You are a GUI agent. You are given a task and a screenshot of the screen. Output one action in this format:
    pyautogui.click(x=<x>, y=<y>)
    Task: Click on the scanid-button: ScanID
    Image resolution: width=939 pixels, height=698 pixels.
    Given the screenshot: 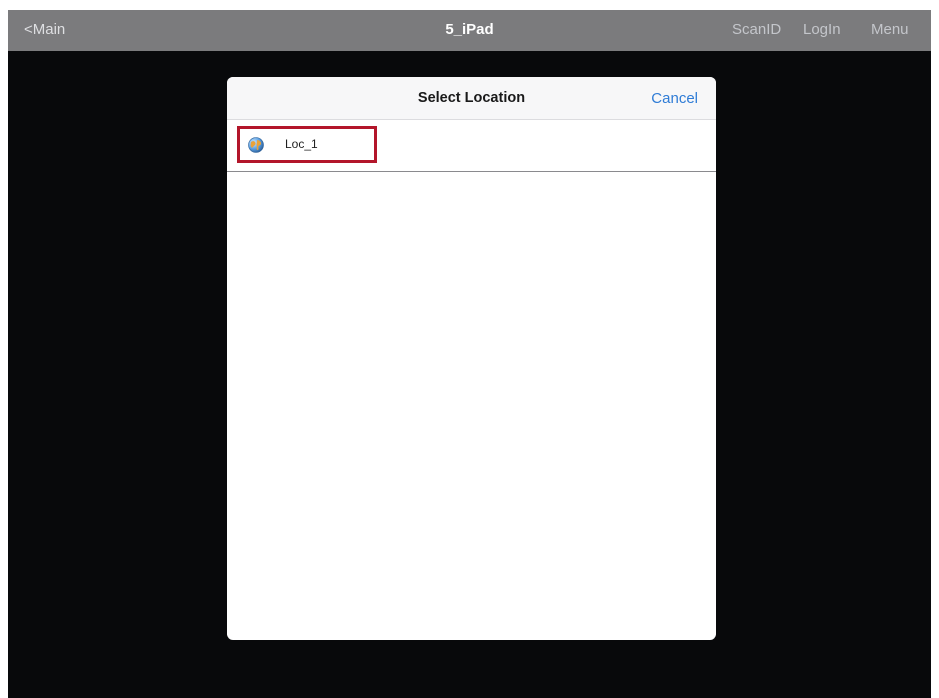 What is the action you would take?
    pyautogui.click(x=756, y=29)
    